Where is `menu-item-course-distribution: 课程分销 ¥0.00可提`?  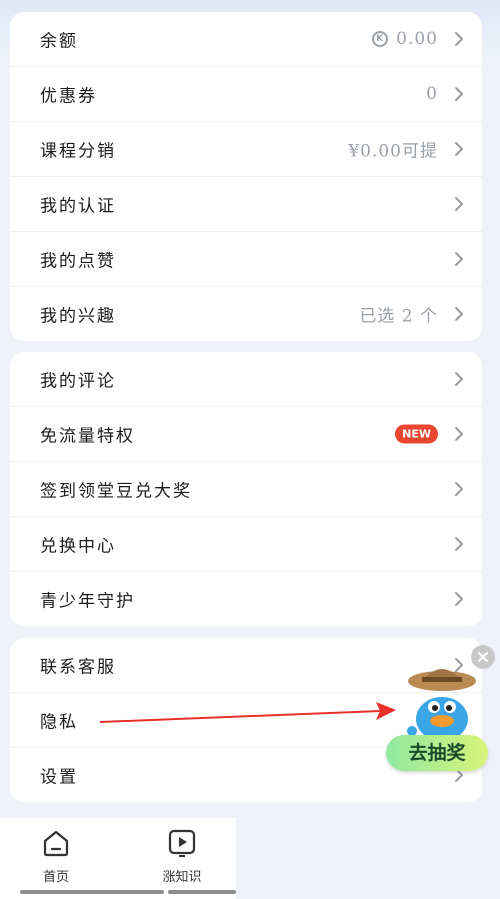
menu-item-course-distribution: 课程分销 ¥0.00可提 is located at coordinates (246, 149).